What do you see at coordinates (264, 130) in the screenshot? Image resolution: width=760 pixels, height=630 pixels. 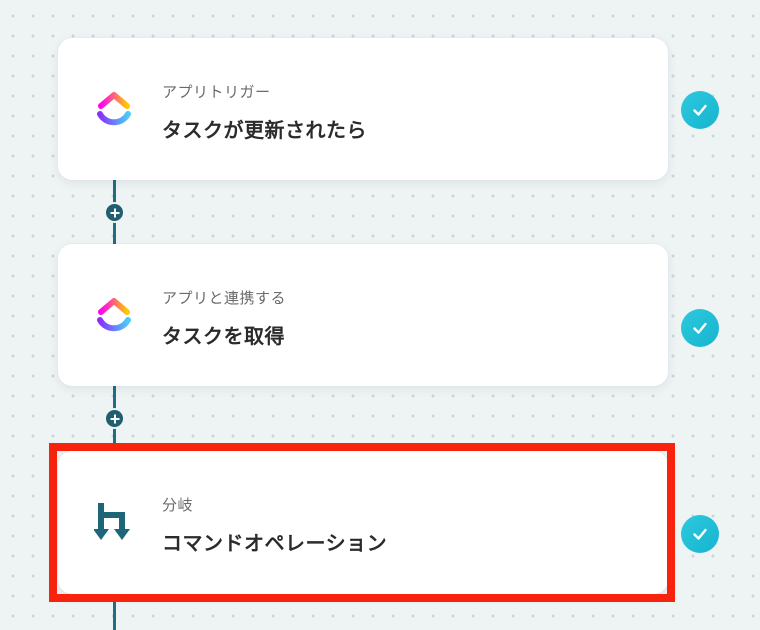 I see `step-title: タスクが更新されたら` at bounding box center [264, 130].